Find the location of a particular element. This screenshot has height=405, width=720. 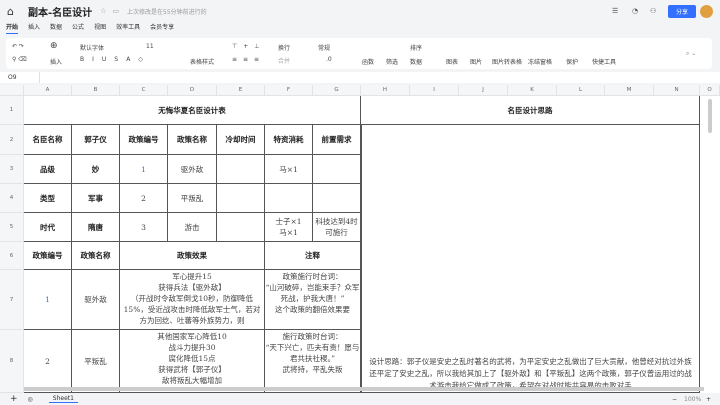

font-size-select: 11 is located at coordinates (150, 46).